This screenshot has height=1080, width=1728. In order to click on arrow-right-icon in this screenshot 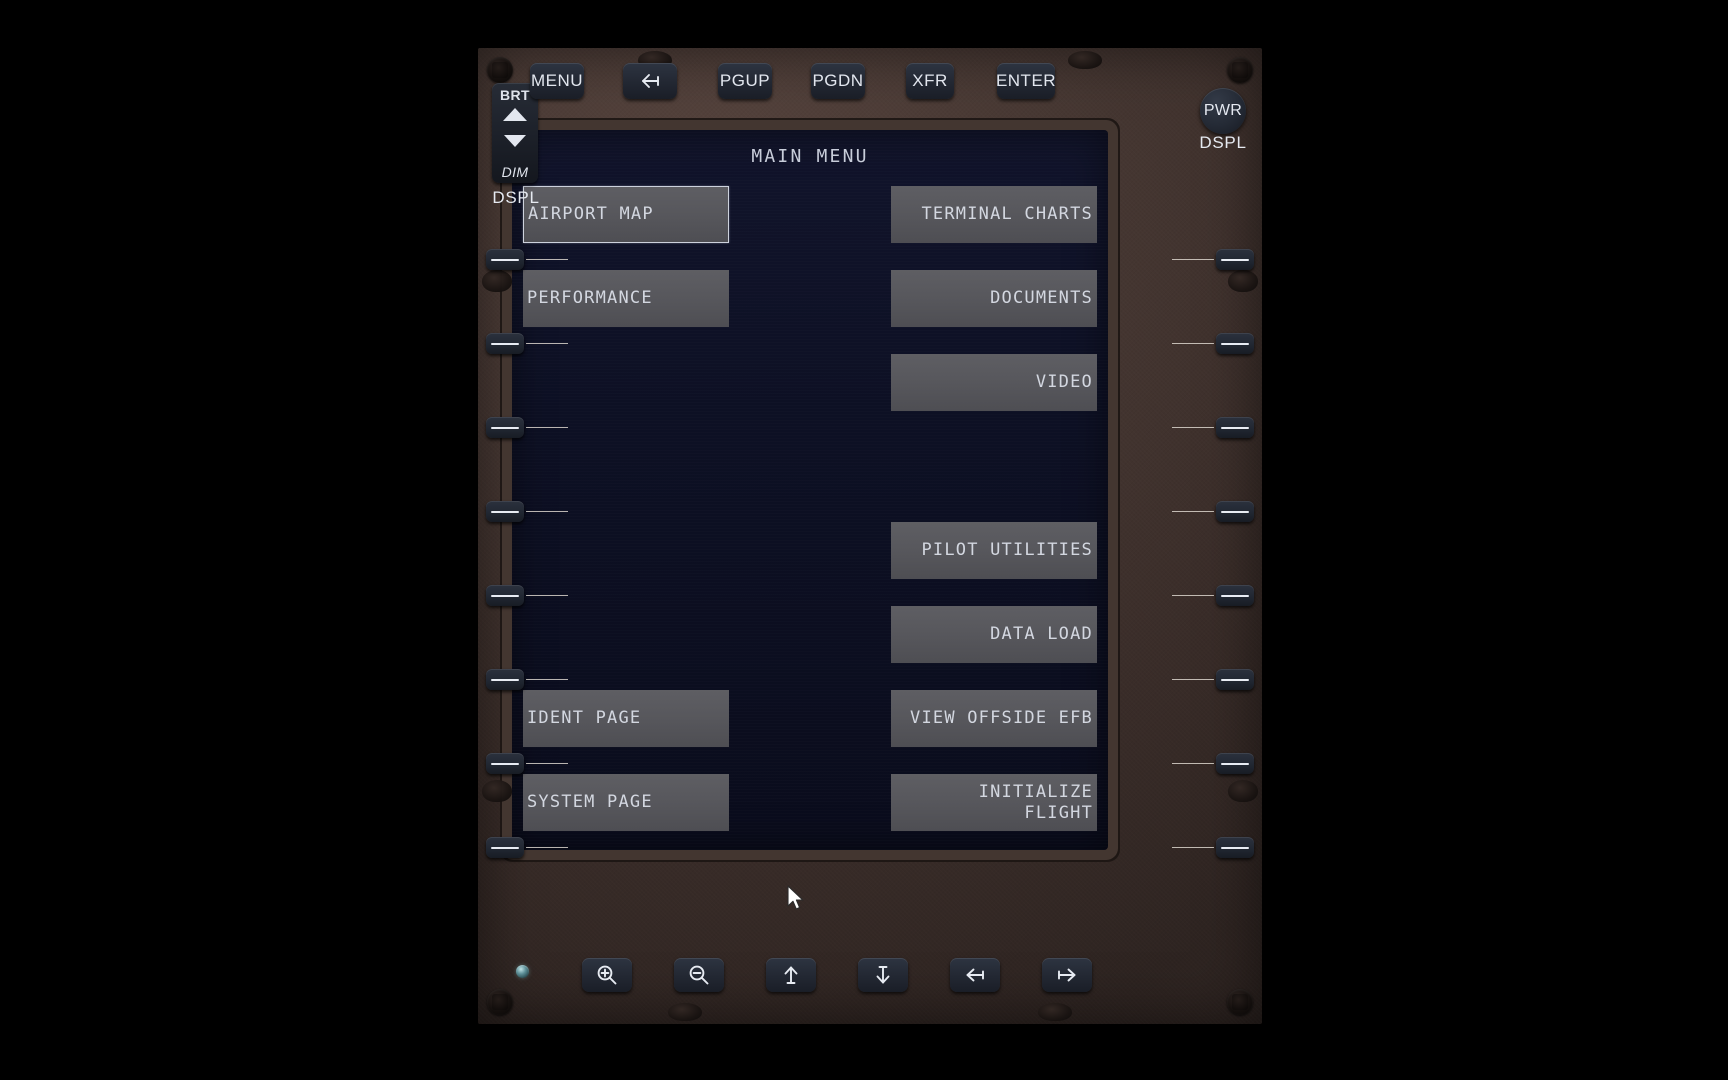, I will do `click(1067, 975)`.